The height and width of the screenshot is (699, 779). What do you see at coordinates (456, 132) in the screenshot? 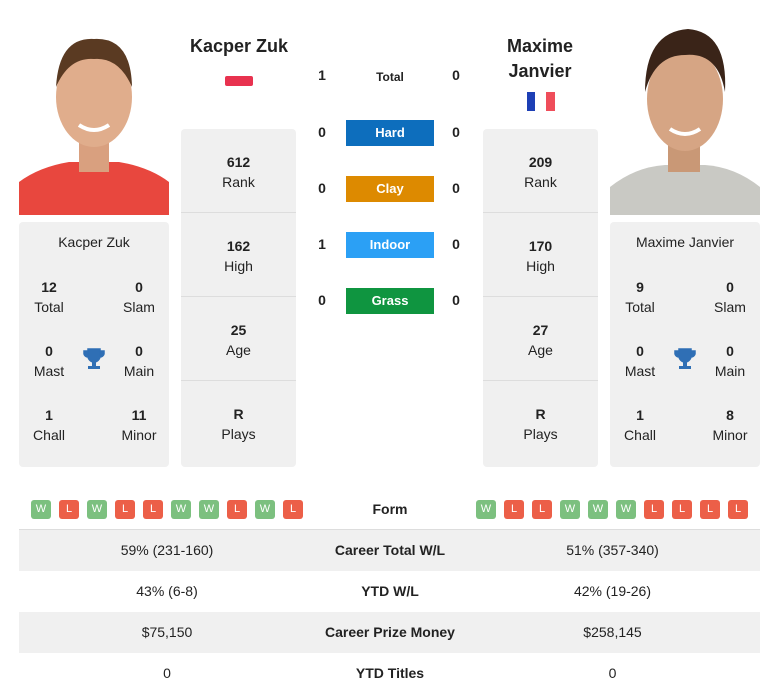
I see `h2h-right-hard: 0` at bounding box center [456, 132].